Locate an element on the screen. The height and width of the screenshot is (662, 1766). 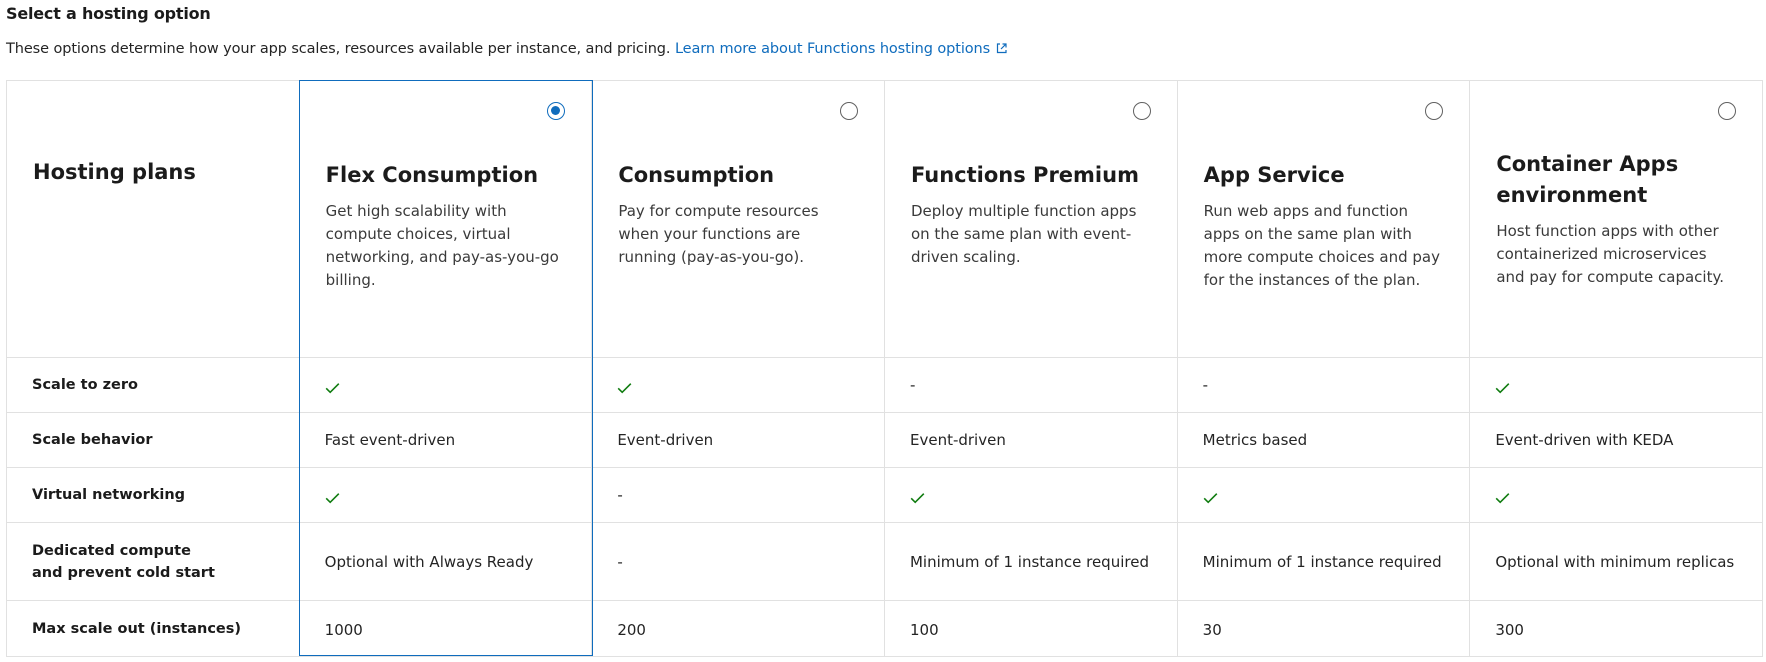
cell-max-scale-out-app-service: 30 is located at coordinates (1324, 629).